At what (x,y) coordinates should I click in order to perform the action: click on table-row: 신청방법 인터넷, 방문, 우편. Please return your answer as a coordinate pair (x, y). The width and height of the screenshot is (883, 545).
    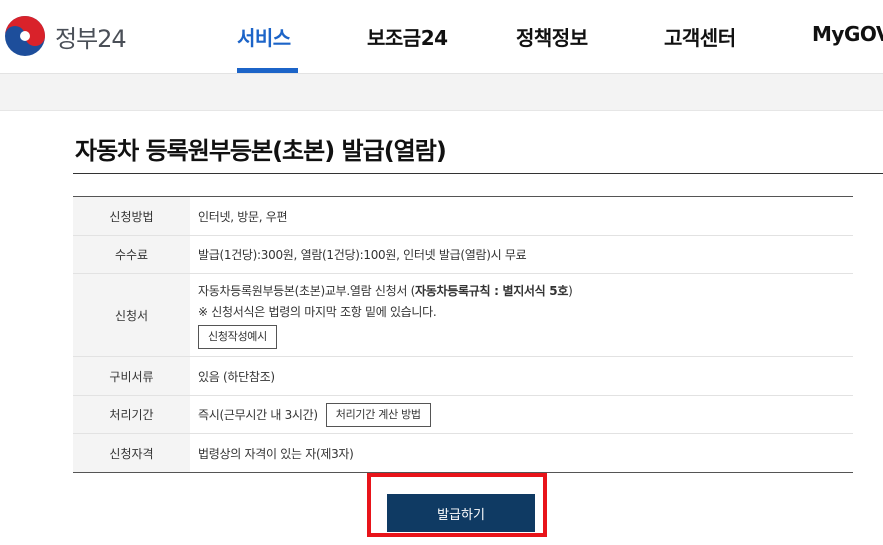
    Looking at the image, I should click on (463, 216).